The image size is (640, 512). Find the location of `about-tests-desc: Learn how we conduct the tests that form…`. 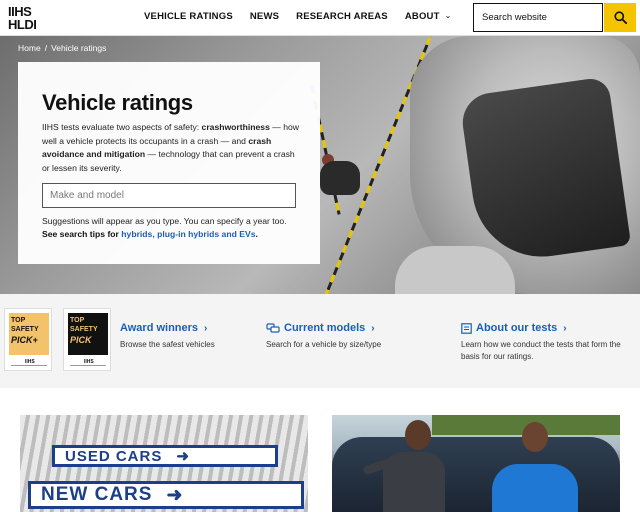

about-tests-desc: Learn how we conduct the tests that form… is located at coordinates (541, 350).